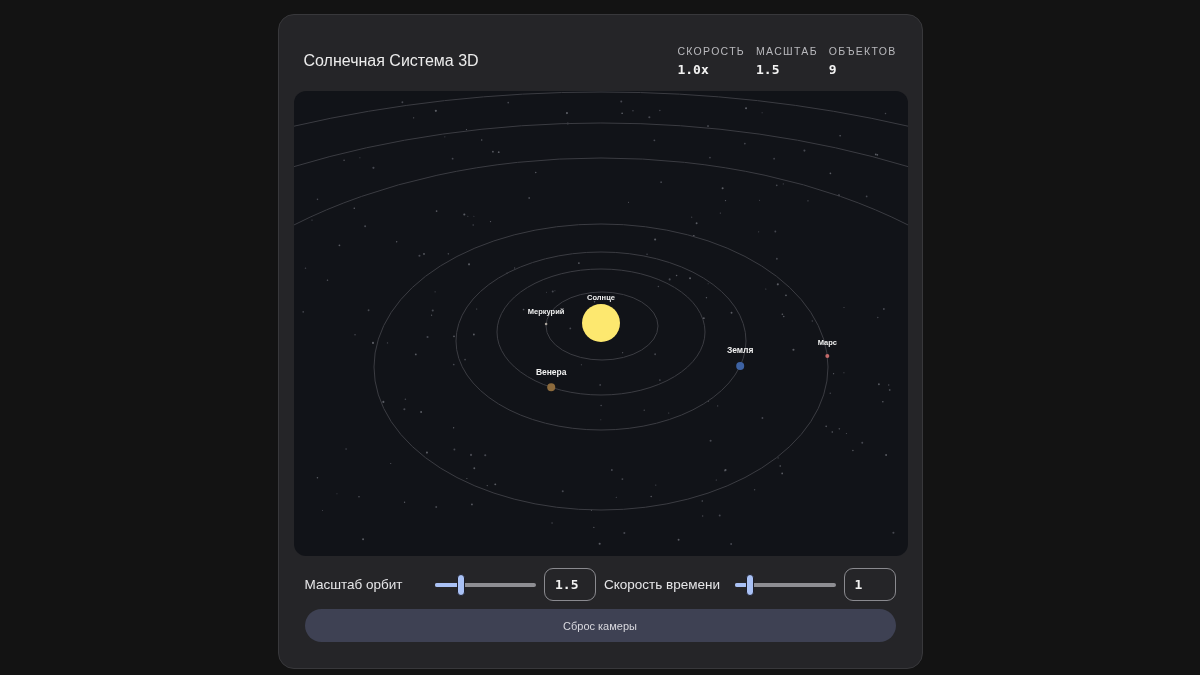 Image resolution: width=1200 pixels, height=675 pixels. I want to click on number-field: 1.5, so click(570, 584).